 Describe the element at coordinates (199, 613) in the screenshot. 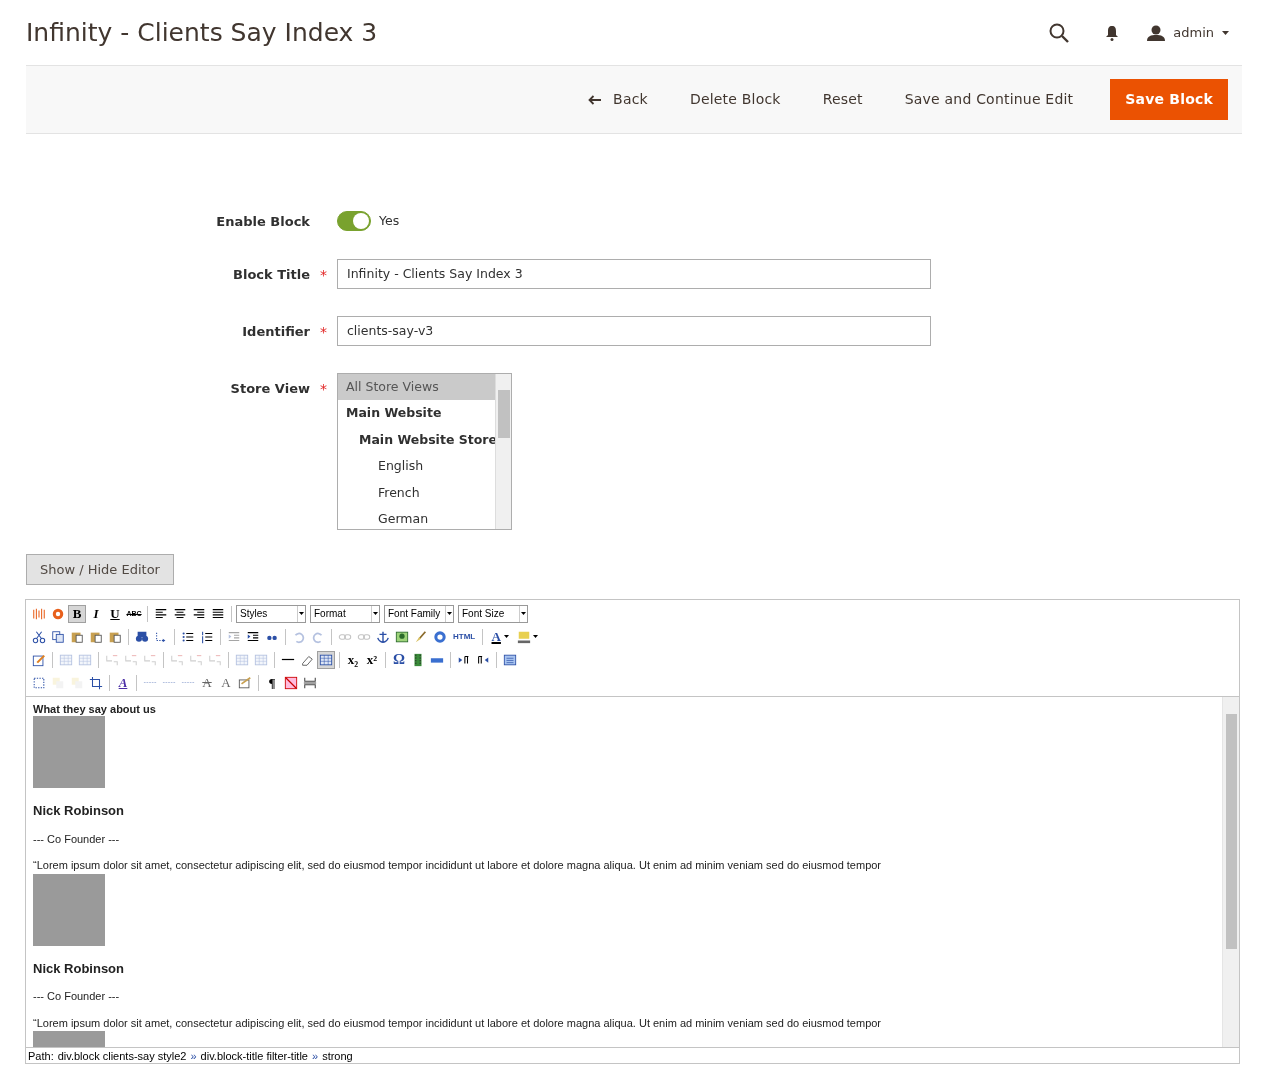

I see `align-right-icon` at that location.